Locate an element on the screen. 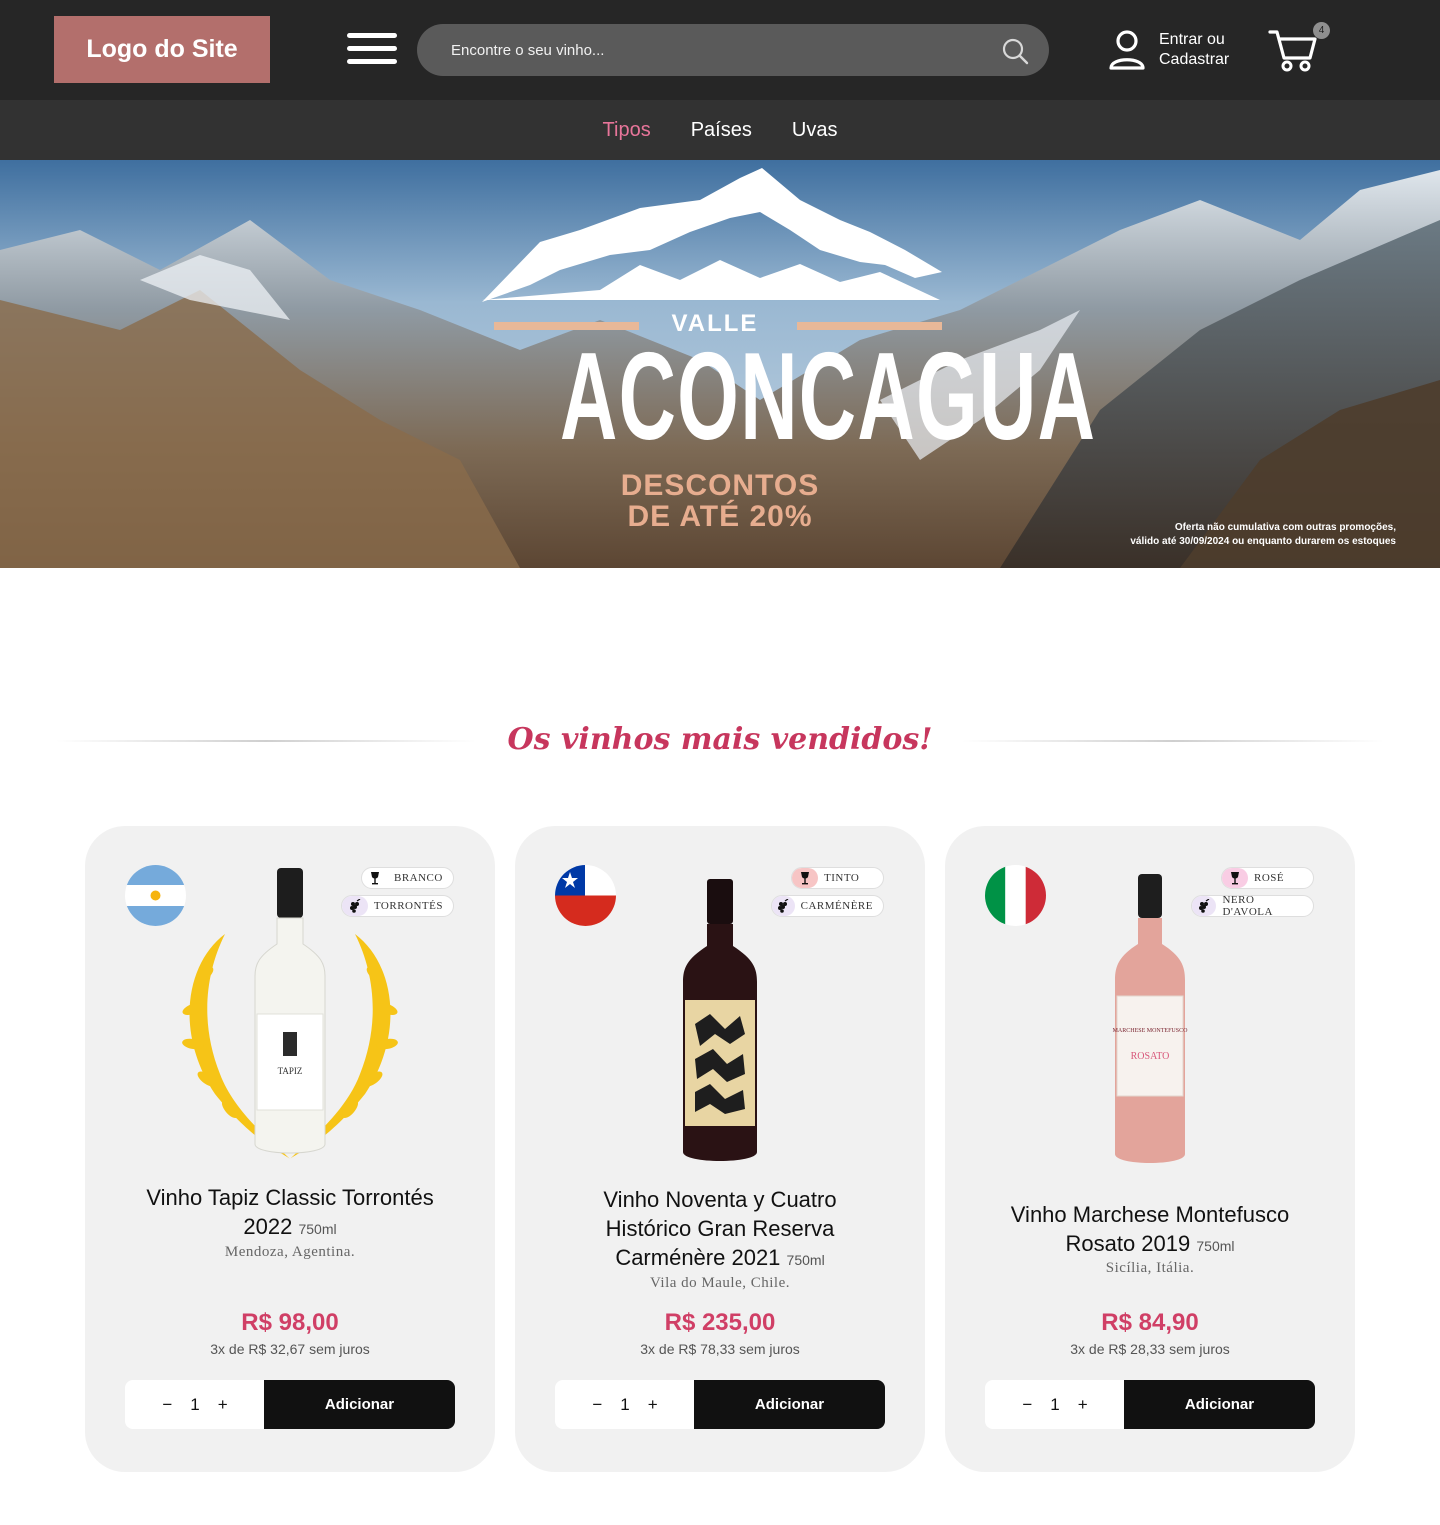 Image resolution: width=1440 pixels, height=1525 pixels. search-input is located at coordinates (697, 50).